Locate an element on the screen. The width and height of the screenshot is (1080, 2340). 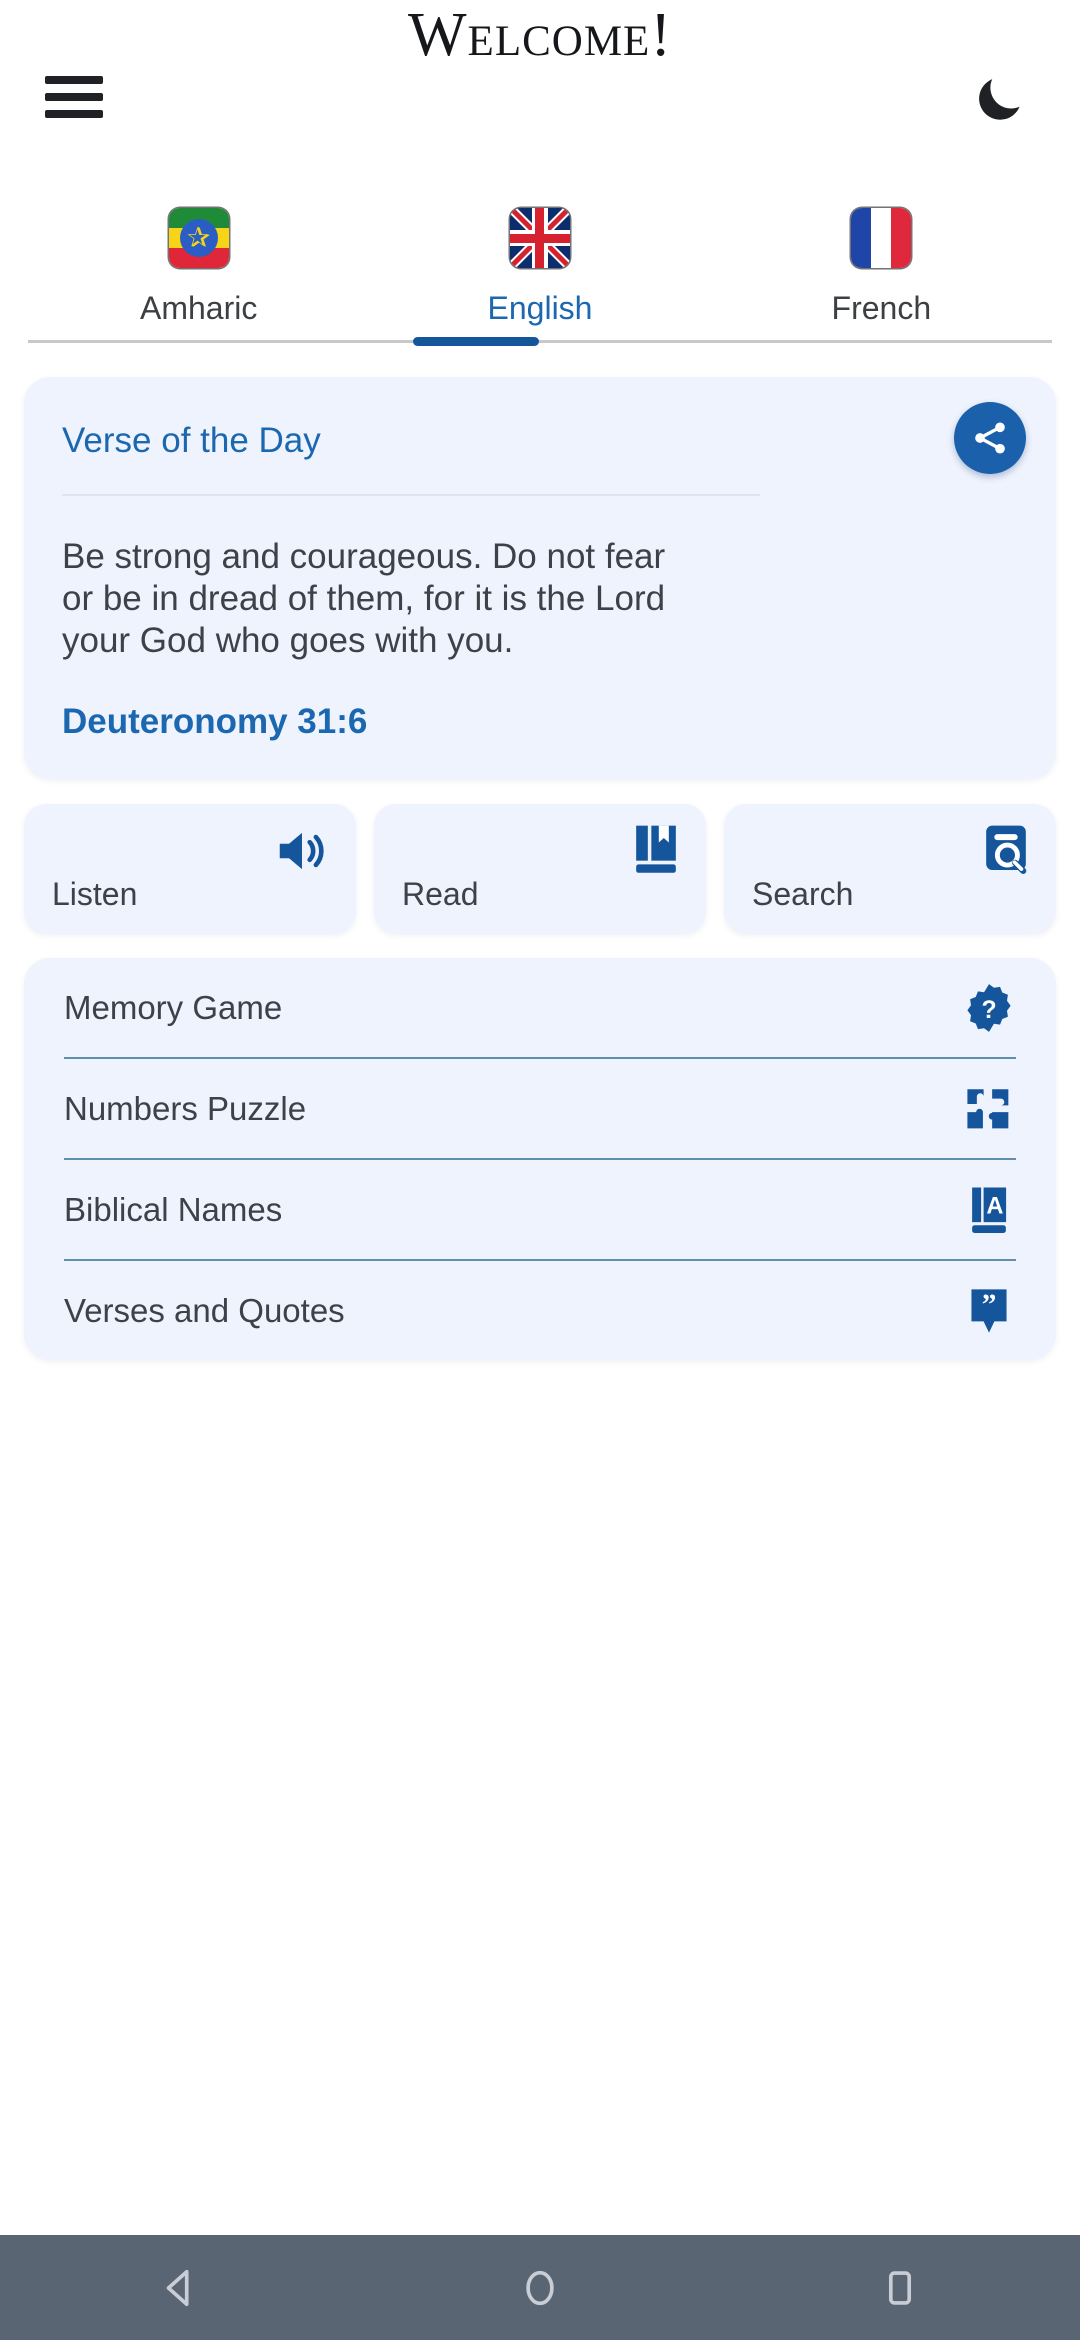
list-item-verses-and-quotes: Verses and Quotes ” is located at coordinates (540, 1310).